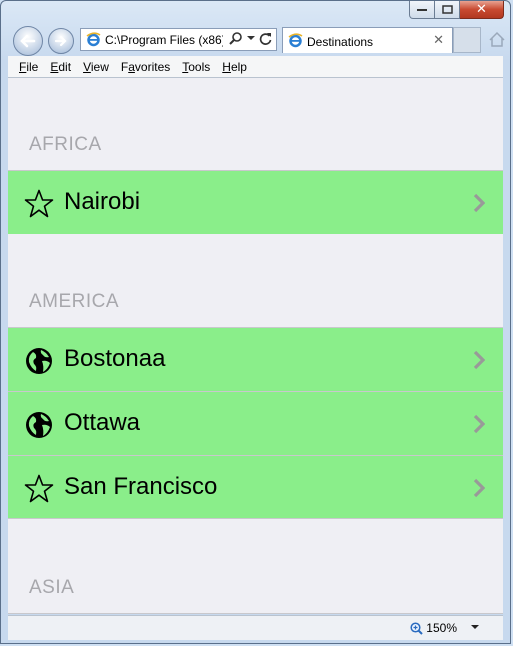 Image resolution: width=513 pixels, height=646 pixels. I want to click on list-item-ottawa: Ottawa, so click(255, 423).